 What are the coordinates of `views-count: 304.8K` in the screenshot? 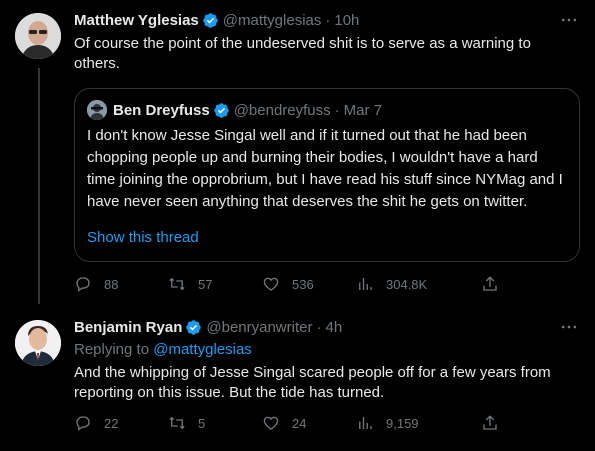 It's located at (407, 284).